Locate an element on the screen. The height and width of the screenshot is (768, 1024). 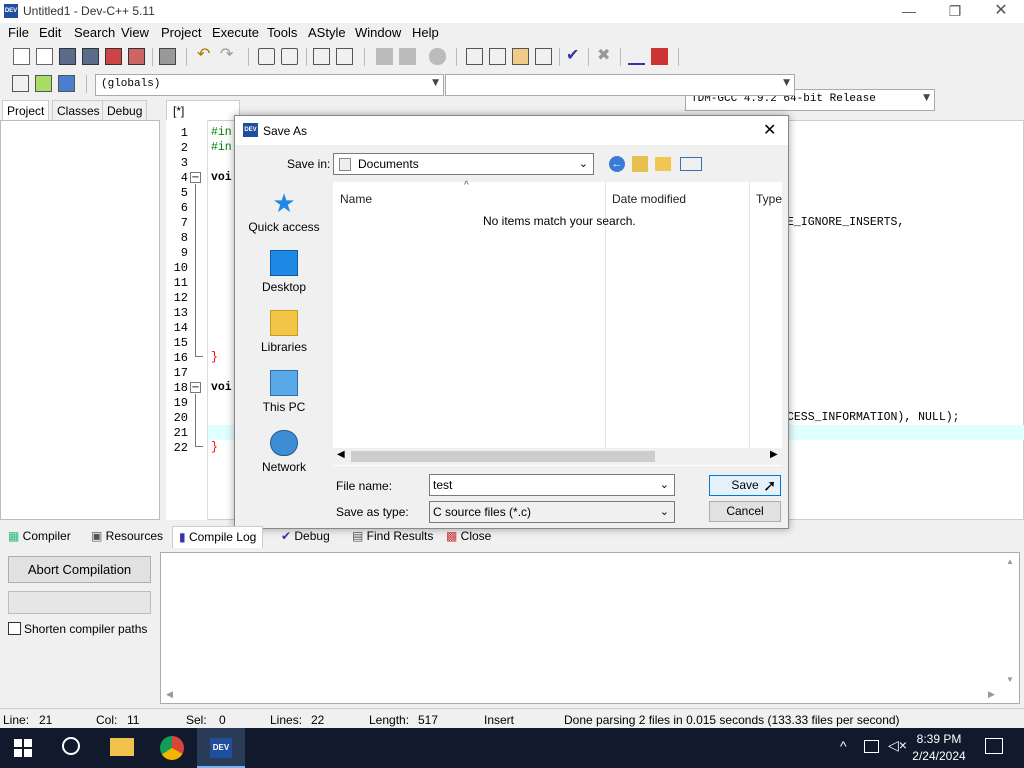
new-project-icon is located at coordinates (474, 56).